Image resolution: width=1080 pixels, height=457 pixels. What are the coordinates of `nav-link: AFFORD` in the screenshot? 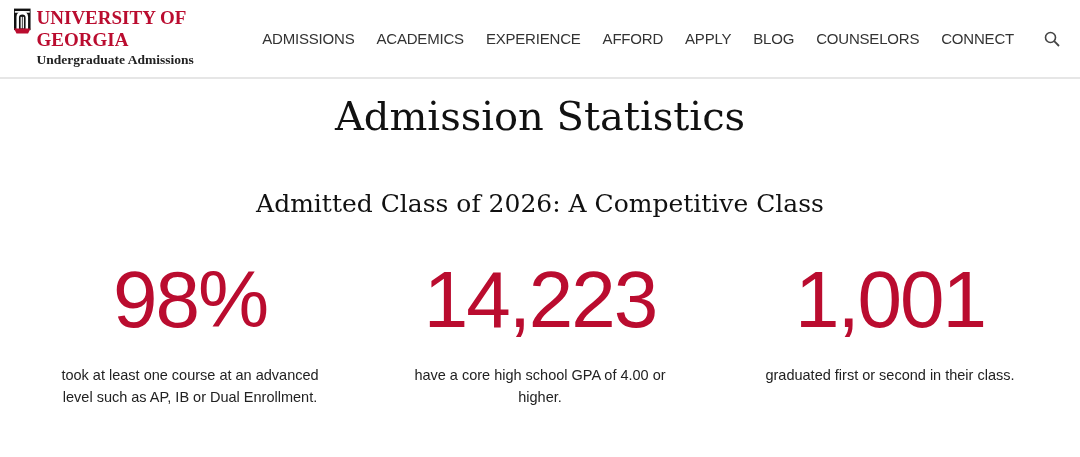 It's located at (633, 38).